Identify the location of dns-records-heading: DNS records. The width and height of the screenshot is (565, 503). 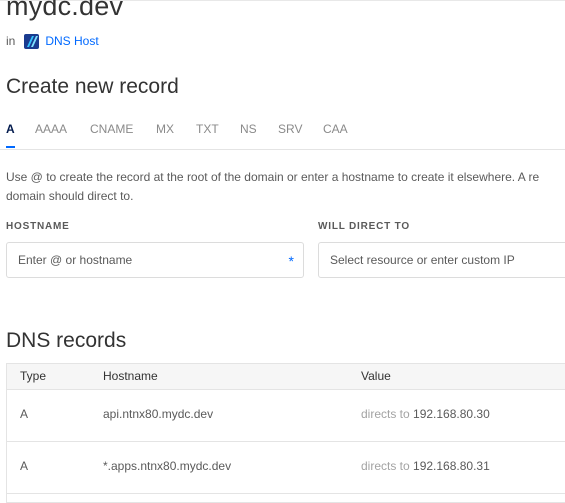
(66, 340).